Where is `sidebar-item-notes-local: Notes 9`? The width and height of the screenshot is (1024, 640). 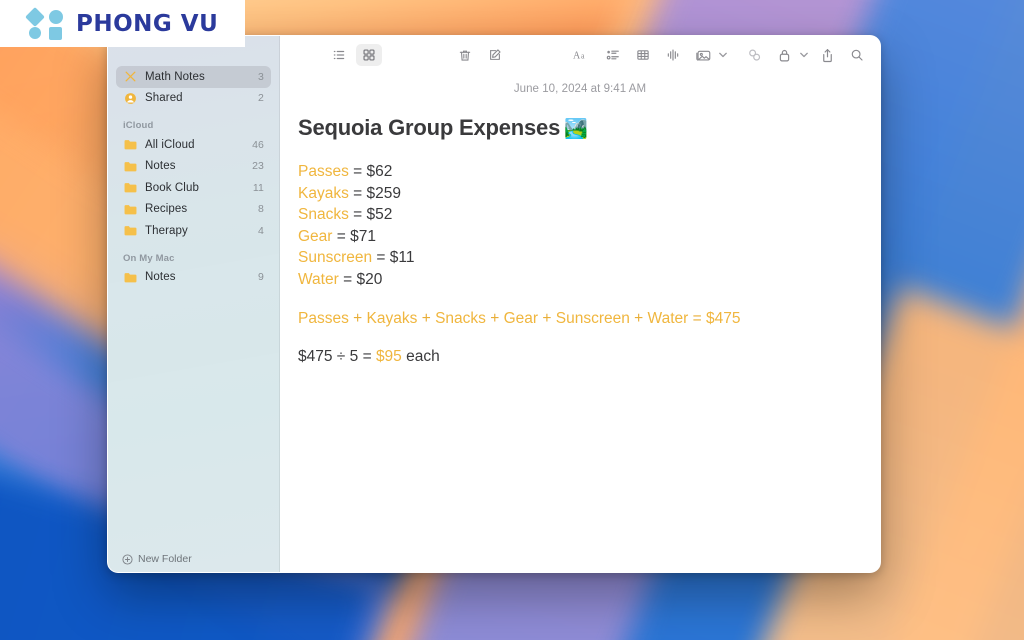 sidebar-item-notes-local: Notes 9 is located at coordinates (193, 278).